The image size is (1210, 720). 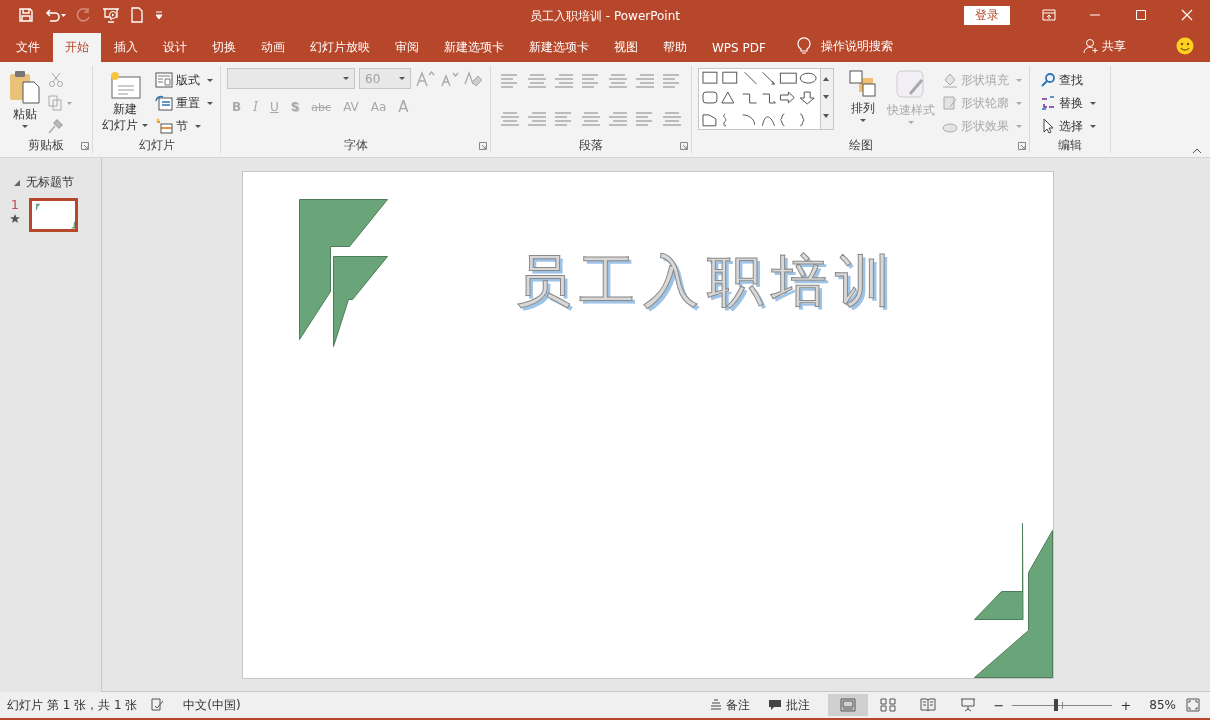 What do you see at coordinates (887, 705) in the screenshot?
I see `grid-icon` at bounding box center [887, 705].